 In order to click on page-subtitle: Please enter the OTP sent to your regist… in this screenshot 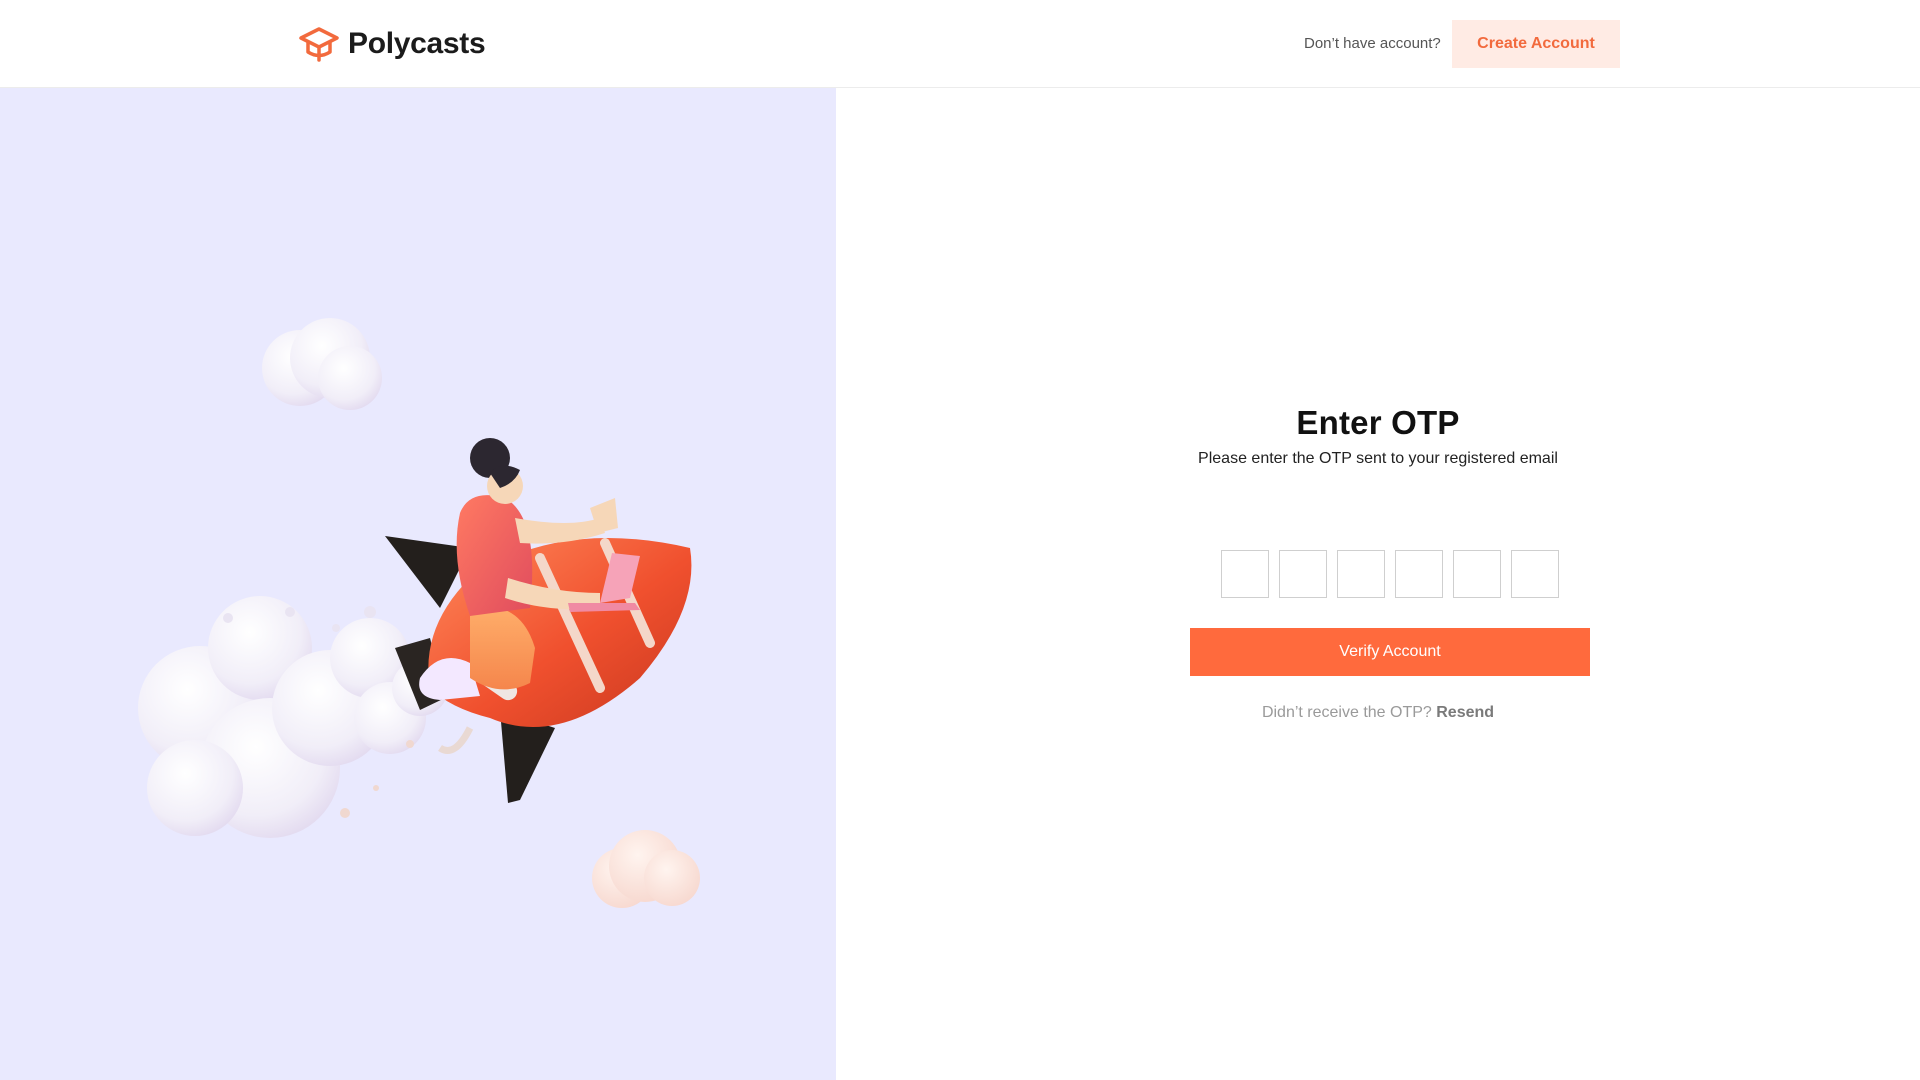, I will do `click(1378, 458)`.